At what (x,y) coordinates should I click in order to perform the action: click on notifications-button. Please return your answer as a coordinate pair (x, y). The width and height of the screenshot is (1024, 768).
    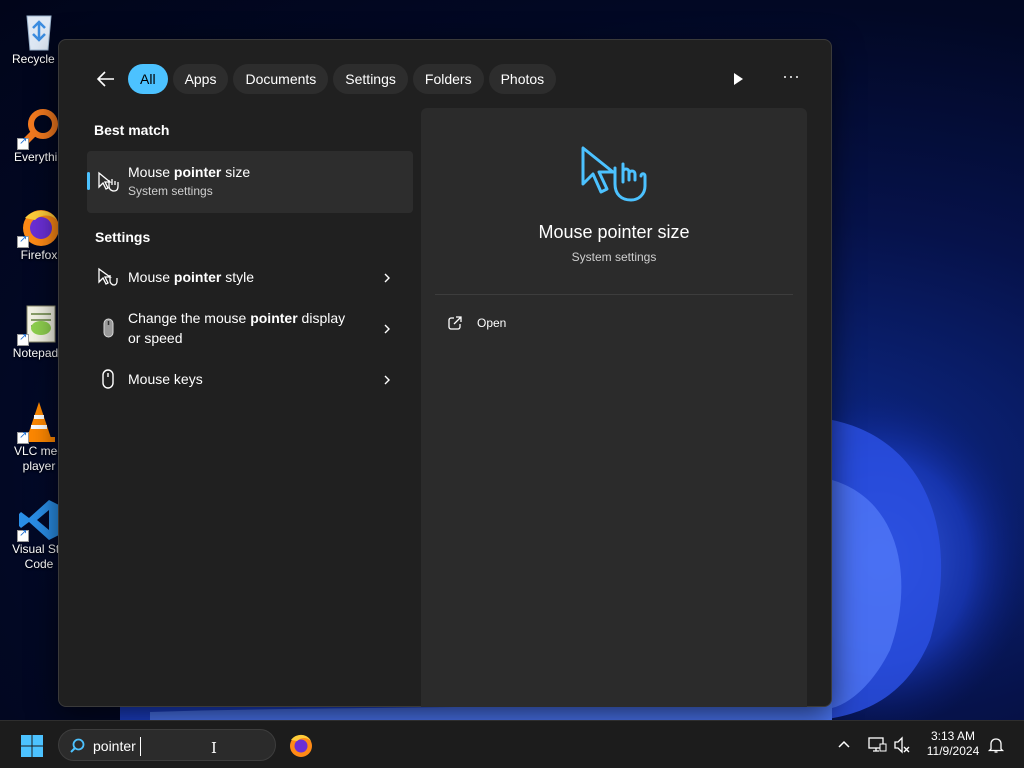
    Looking at the image, I should click on (996, 745).